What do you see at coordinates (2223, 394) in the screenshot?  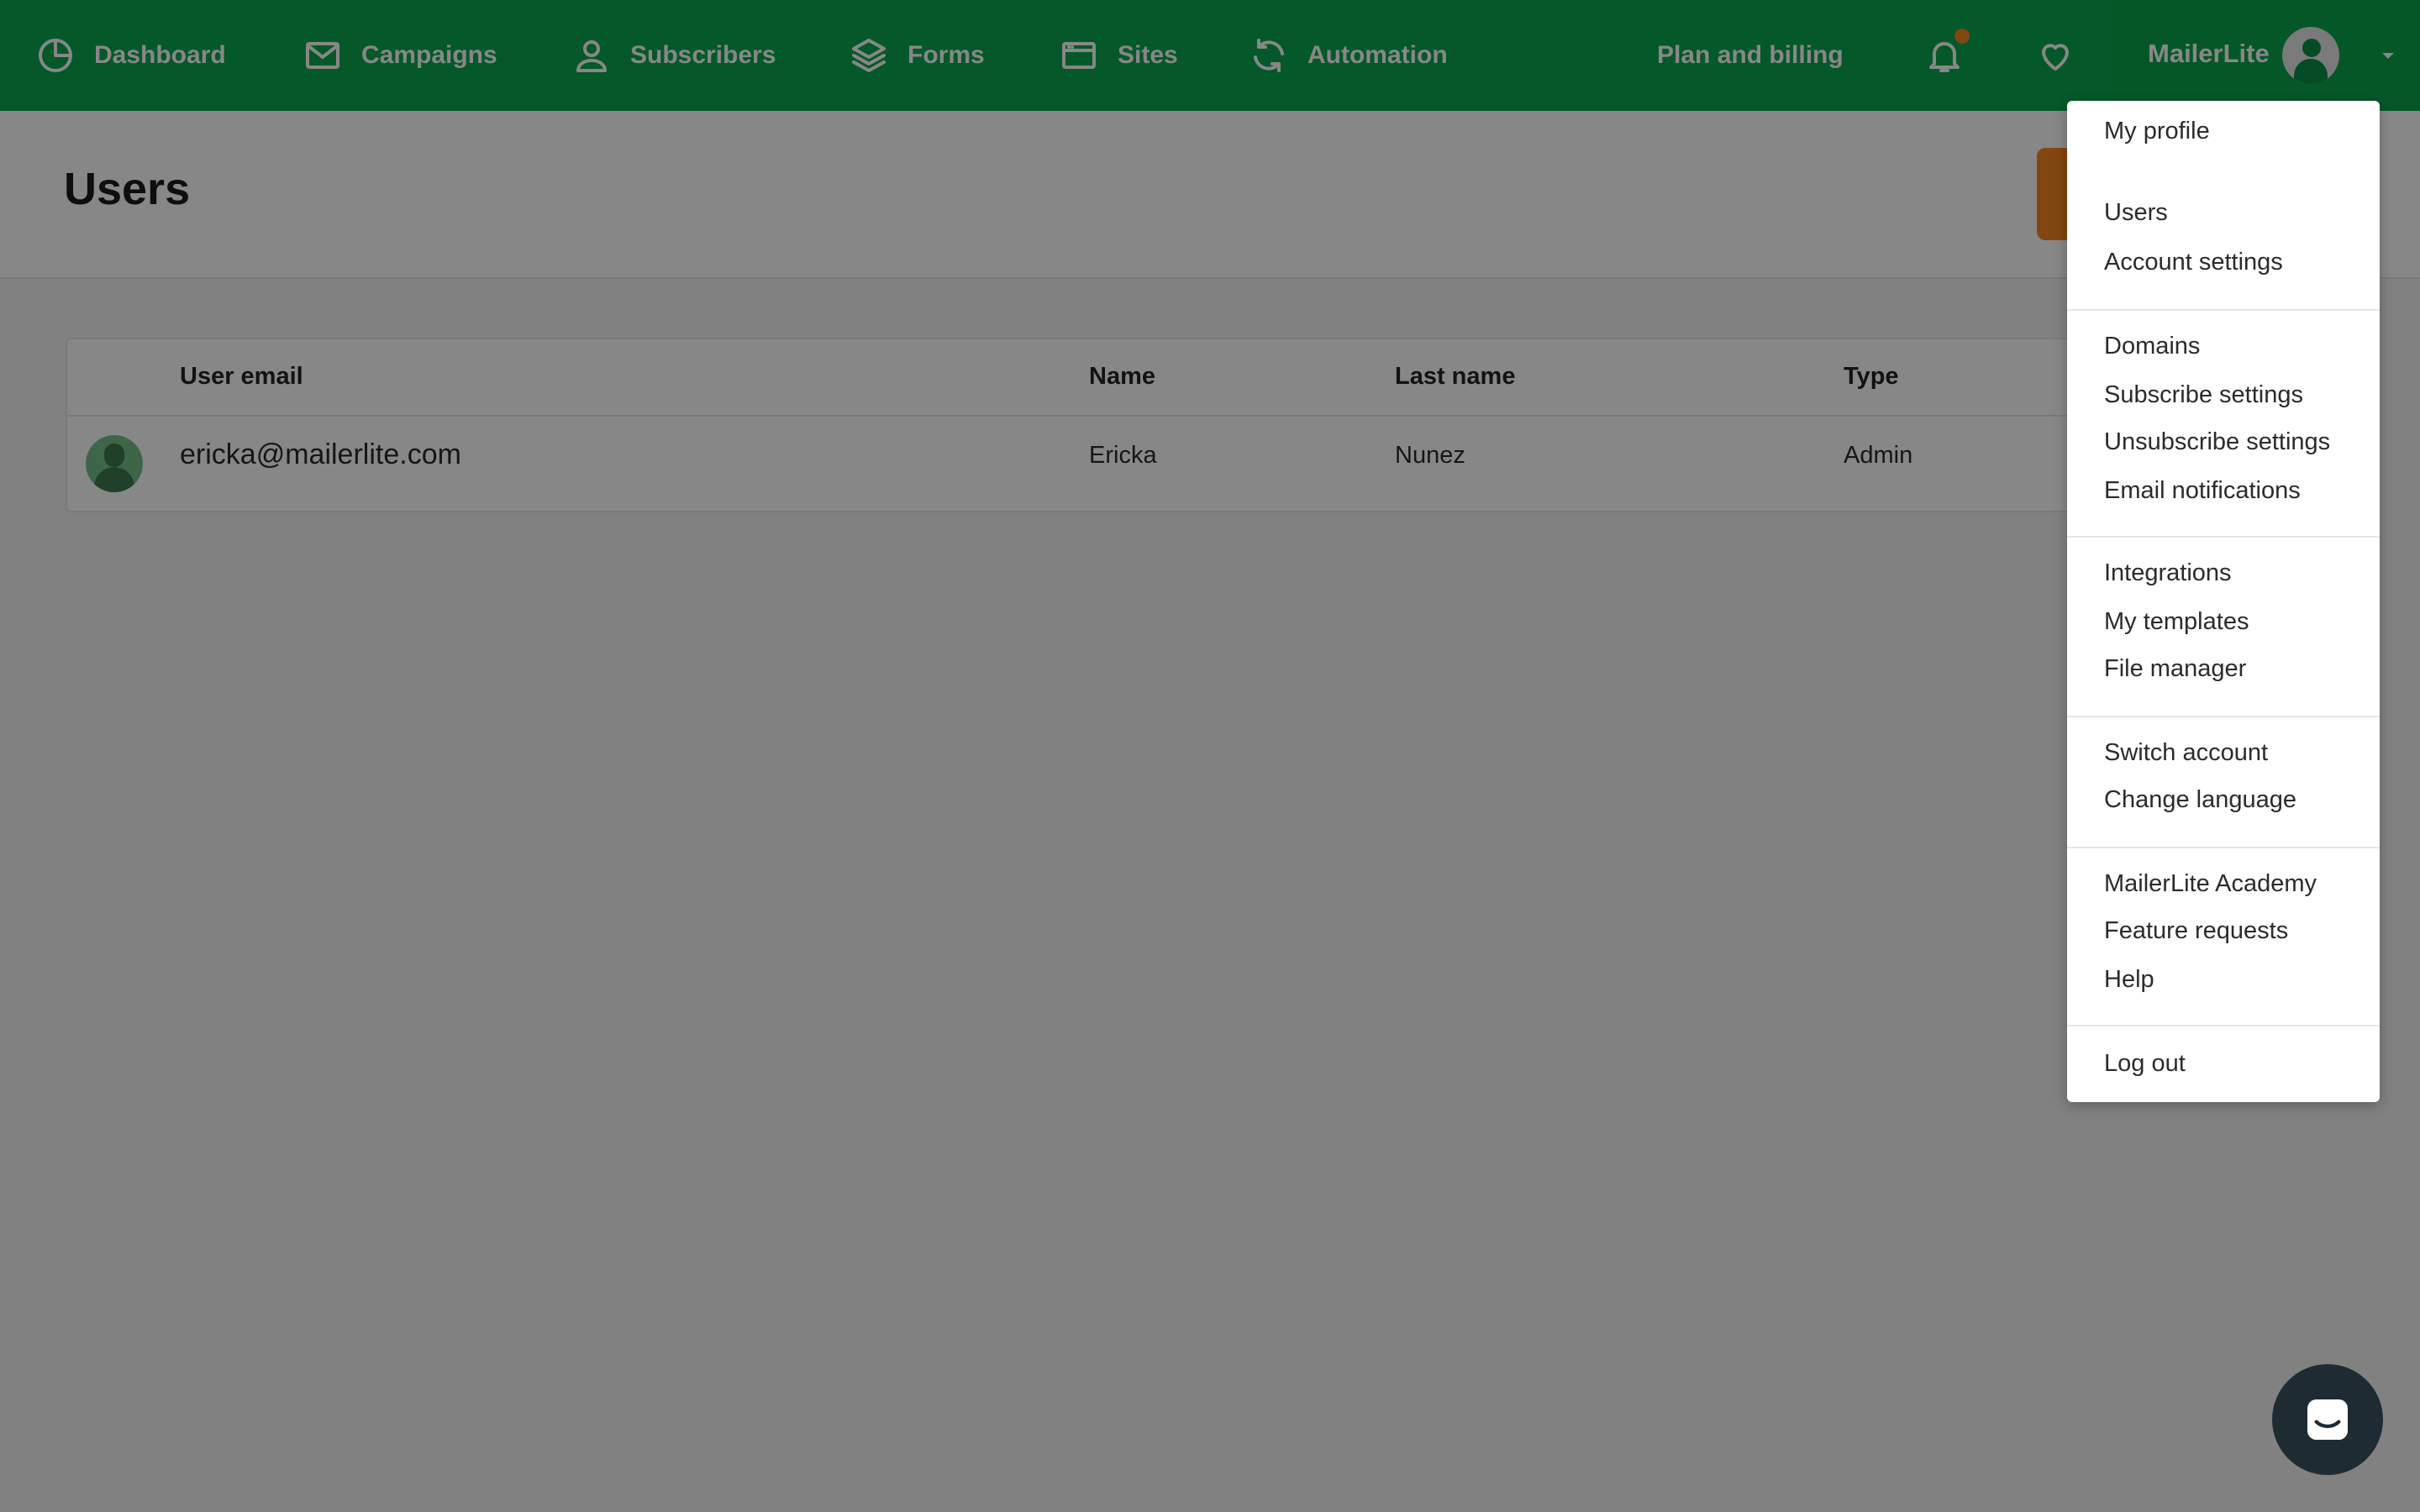 I see `menu-item-subscribe-settings: Subscribe settings` at bounding box center [2223, 394].